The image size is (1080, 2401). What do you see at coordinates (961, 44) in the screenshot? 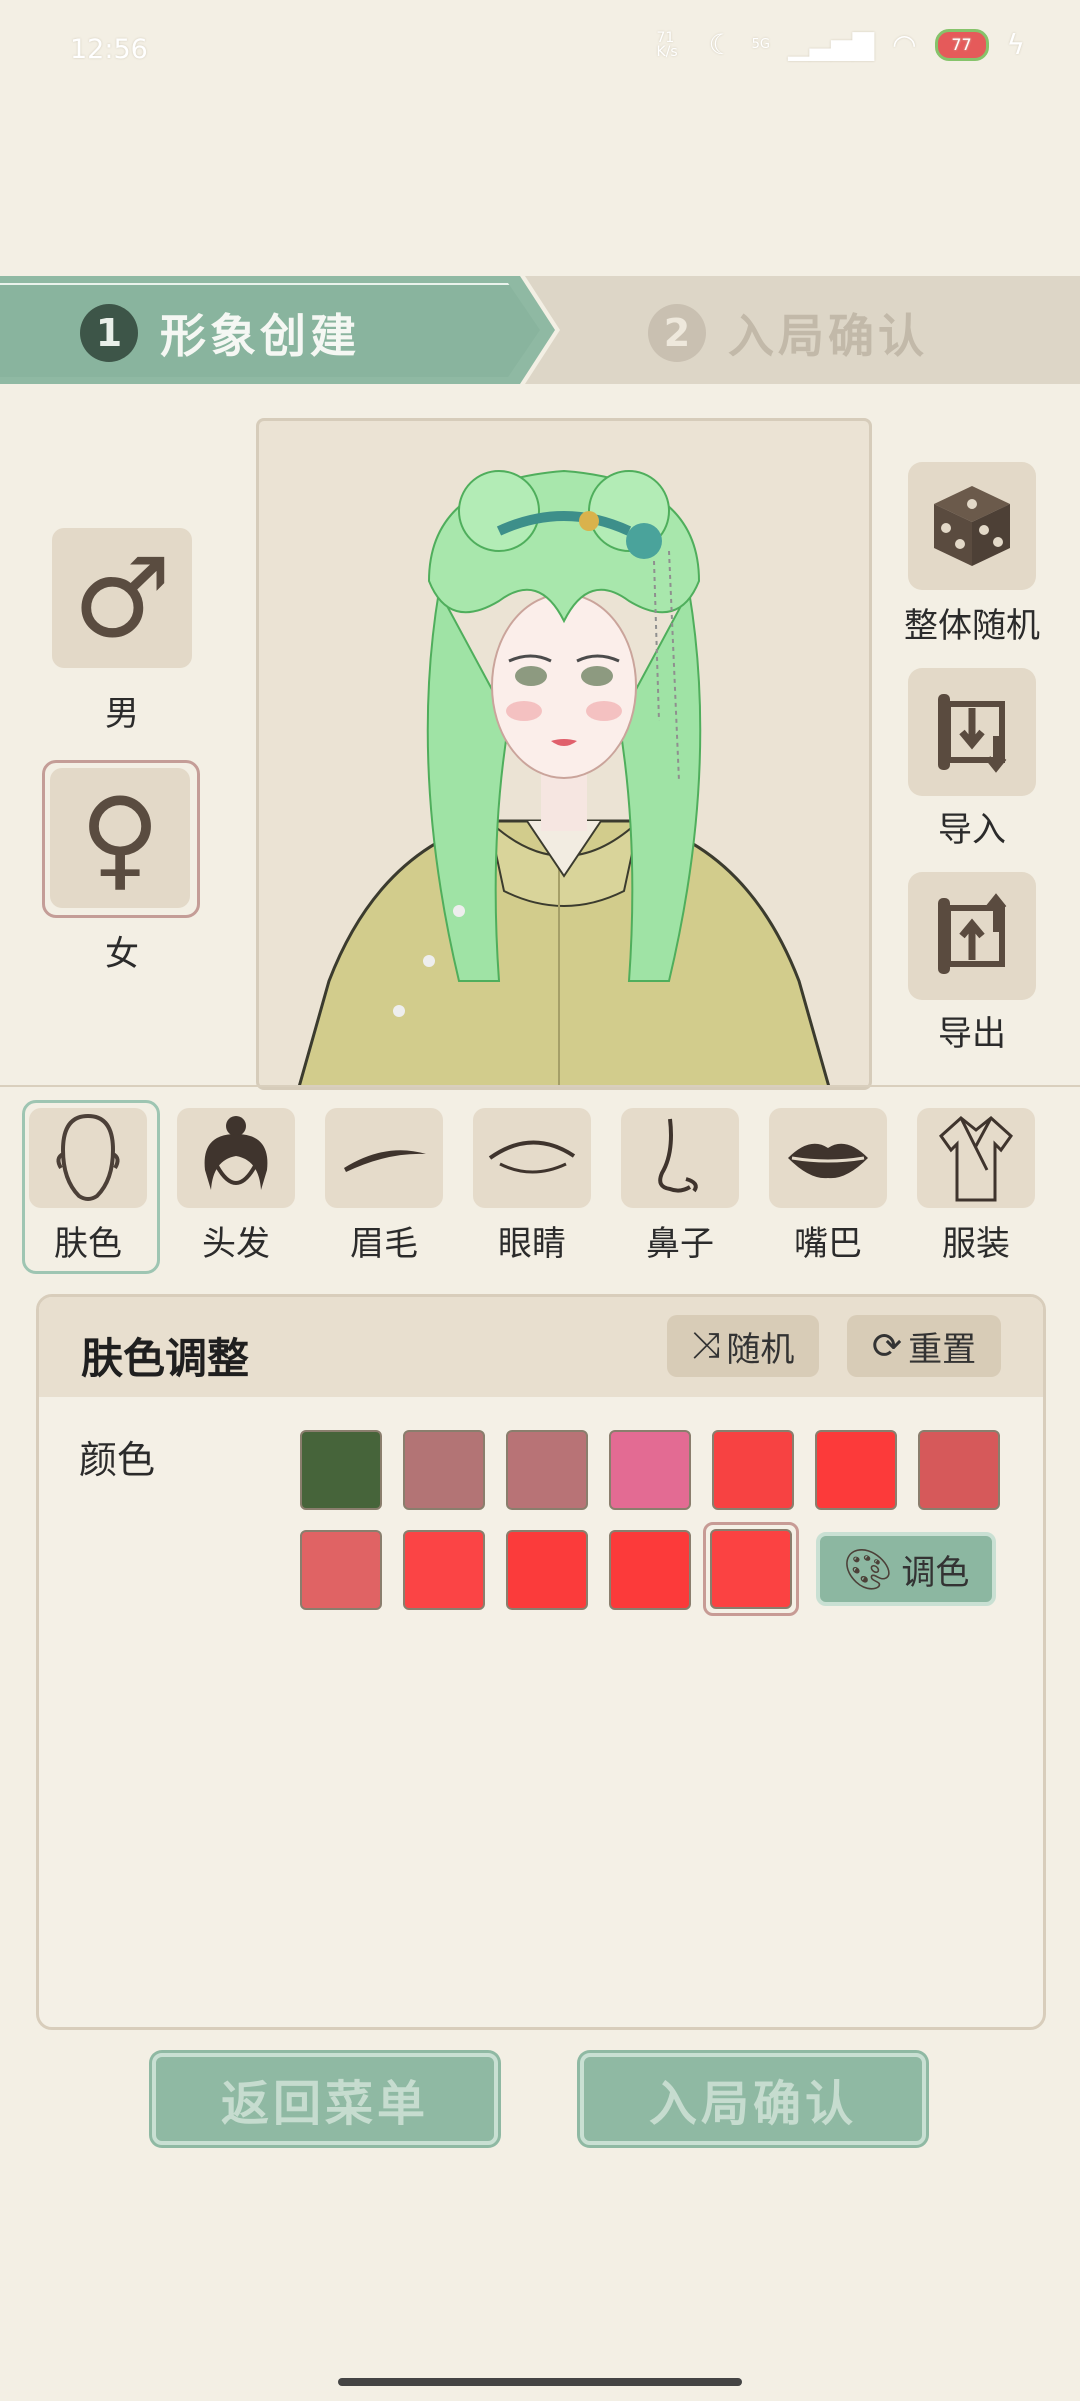
I see `battery-icon: 77` at bounding box center [961, 44].